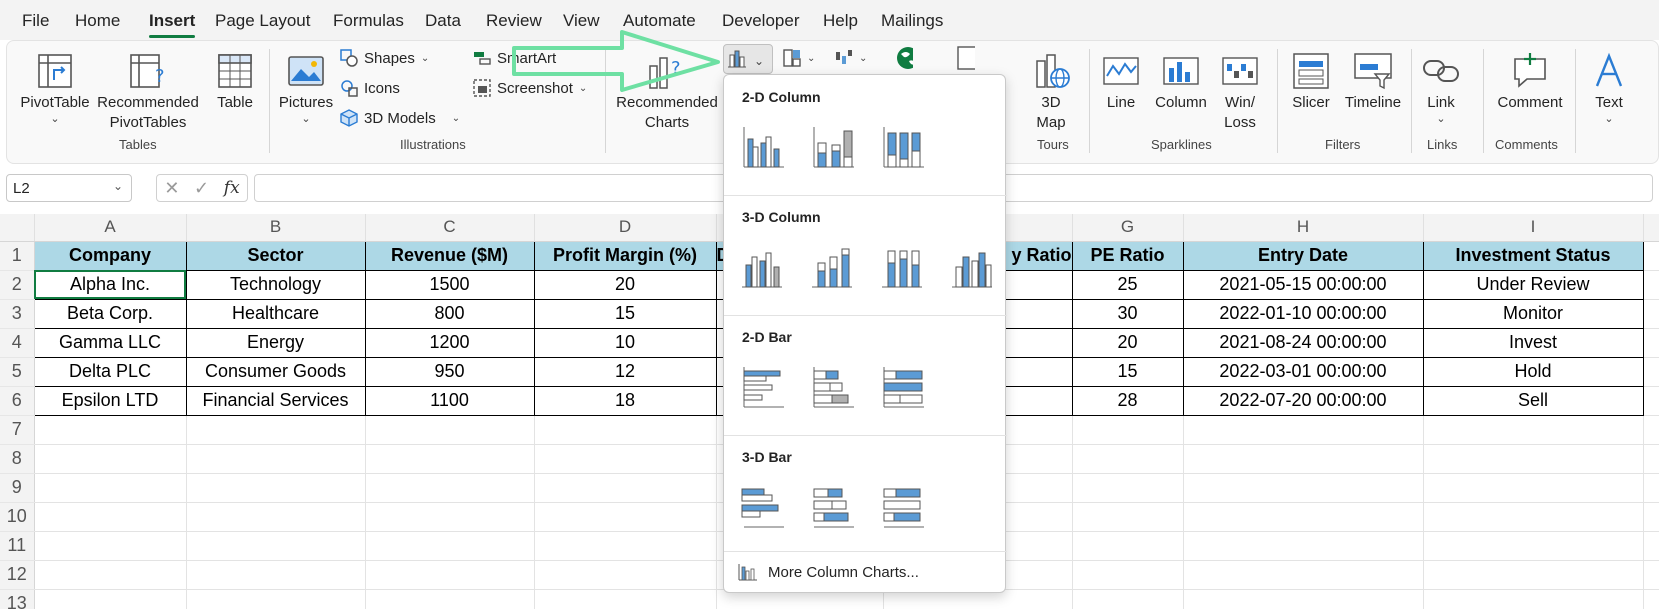 This screenshot has width=1659, height=609. What do you see at coordinates (449, 342) in the screenshot?
I see `table-cell: 1200` at bounding box center [449, 342].